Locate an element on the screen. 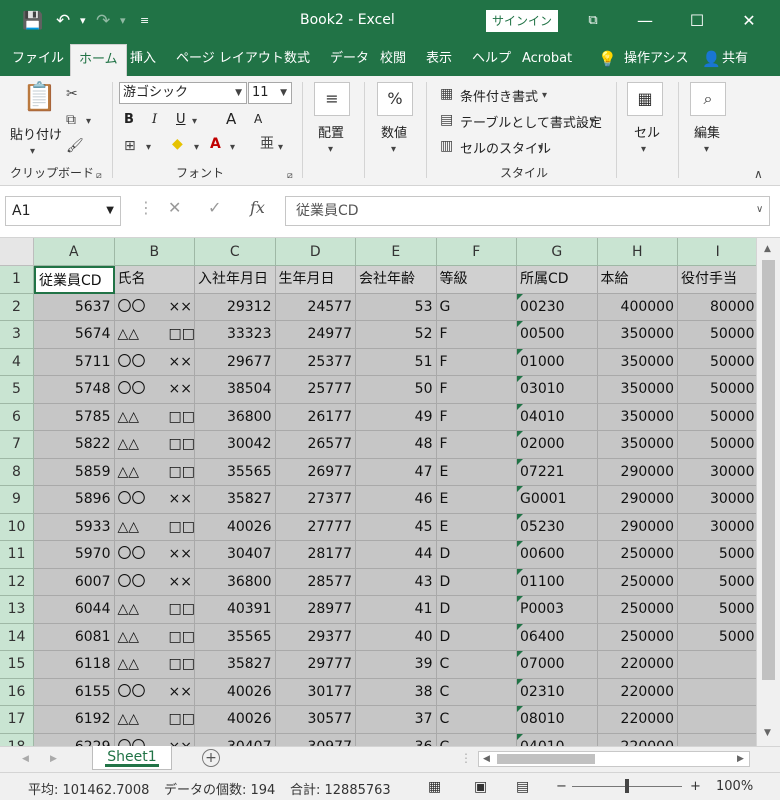 This screenshot has height=800, width=780. row-header: 13 is located at coordinates (17, 610).